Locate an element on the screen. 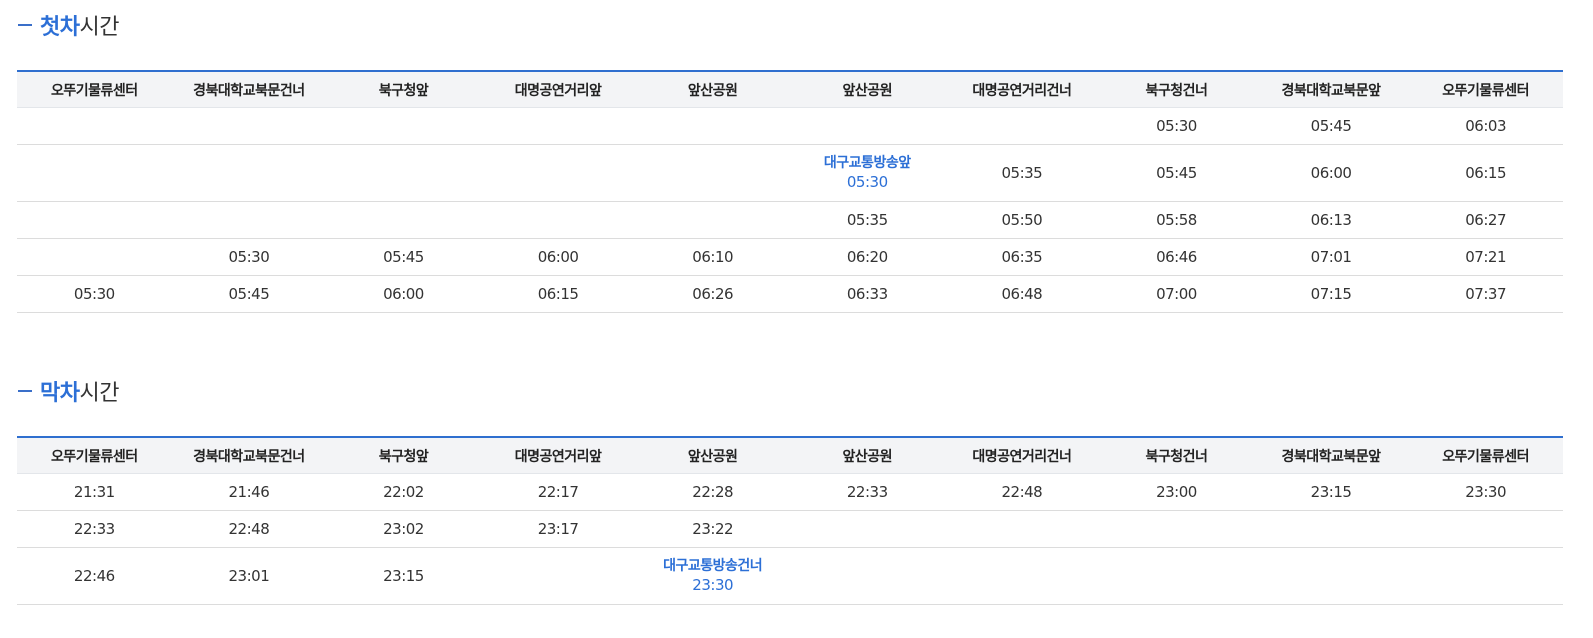 This screenshot has height=638, width=1593. time-cell: 06:27 is located at coordinates (1485, 220).